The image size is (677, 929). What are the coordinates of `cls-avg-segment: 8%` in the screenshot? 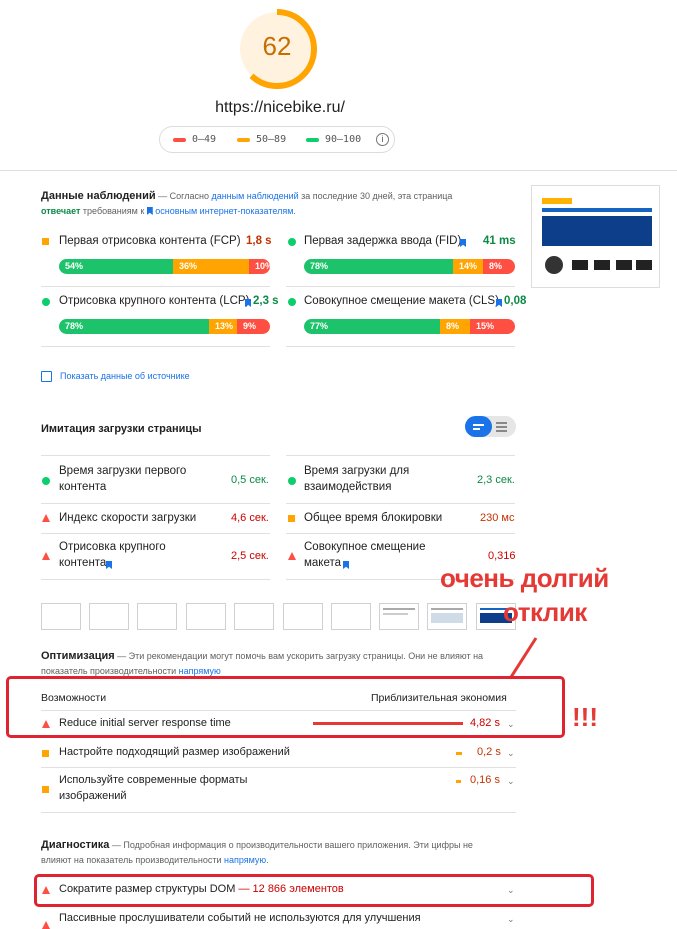 It's located at (455, 326).